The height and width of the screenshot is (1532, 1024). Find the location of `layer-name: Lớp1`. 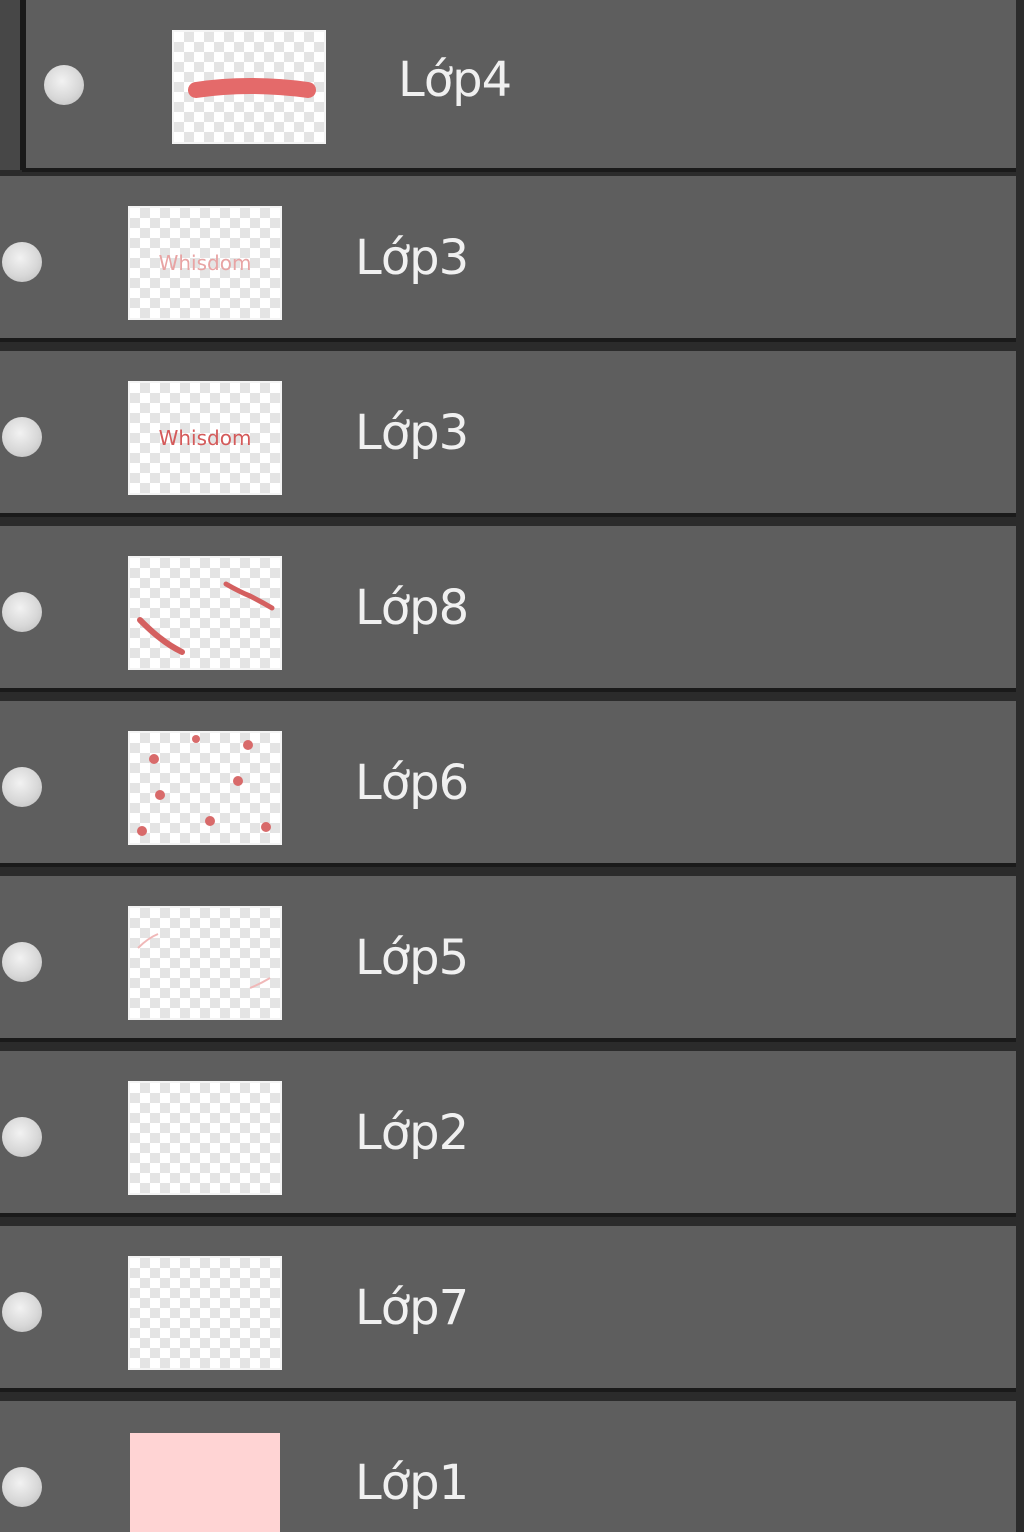

layer-name: Lớp1 is located at coordinates (412, 1483).